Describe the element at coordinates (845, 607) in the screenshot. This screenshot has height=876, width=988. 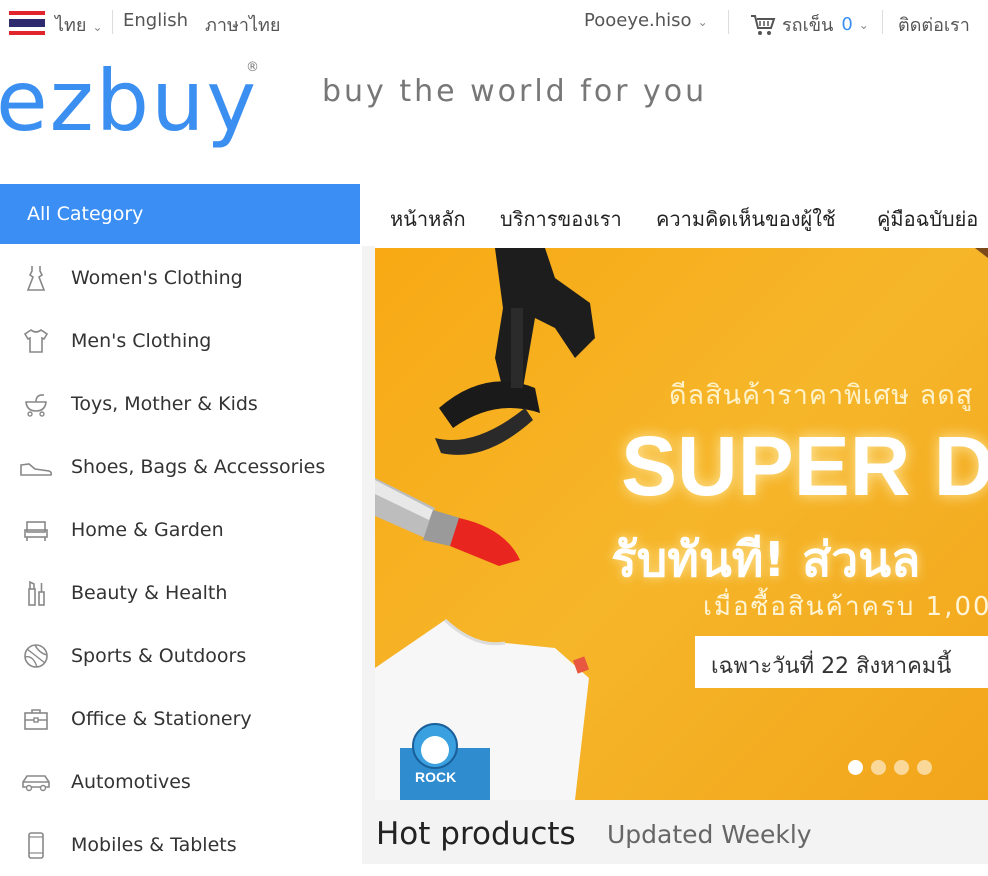
I see `banner-condition: เมื่อซื้อสินค้าครบ 1,00` at that location.